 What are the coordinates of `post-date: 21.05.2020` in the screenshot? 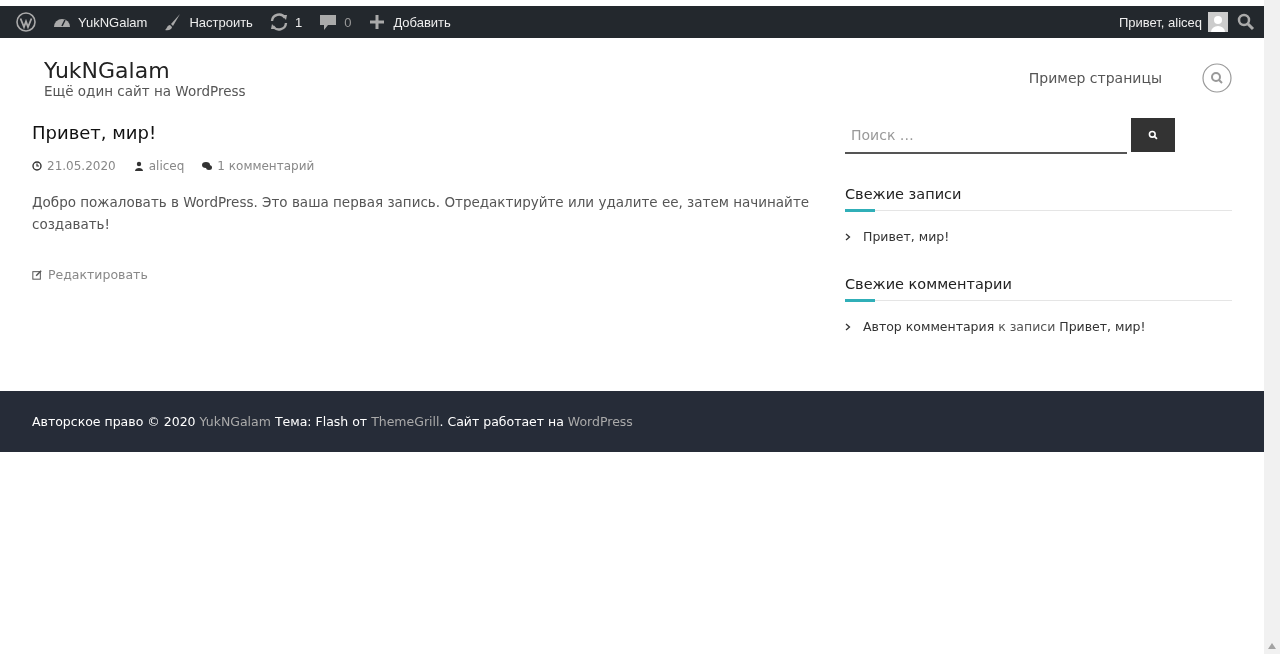 It's located at (81, 166).